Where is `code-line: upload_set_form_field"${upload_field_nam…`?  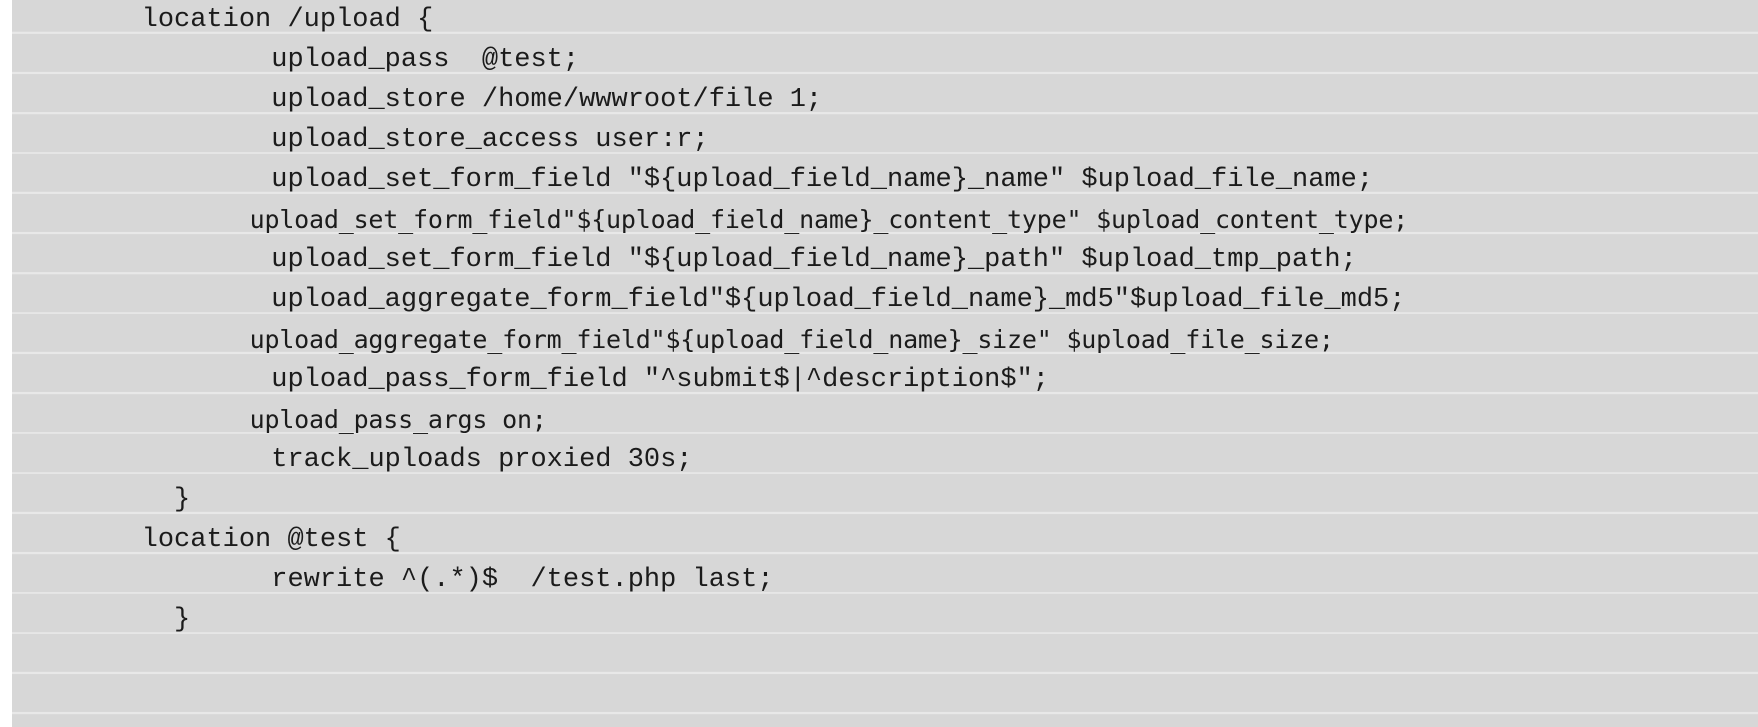 code-line: upload_set_form_field"${upload_field_nam… is located at coordinates (710, 219).